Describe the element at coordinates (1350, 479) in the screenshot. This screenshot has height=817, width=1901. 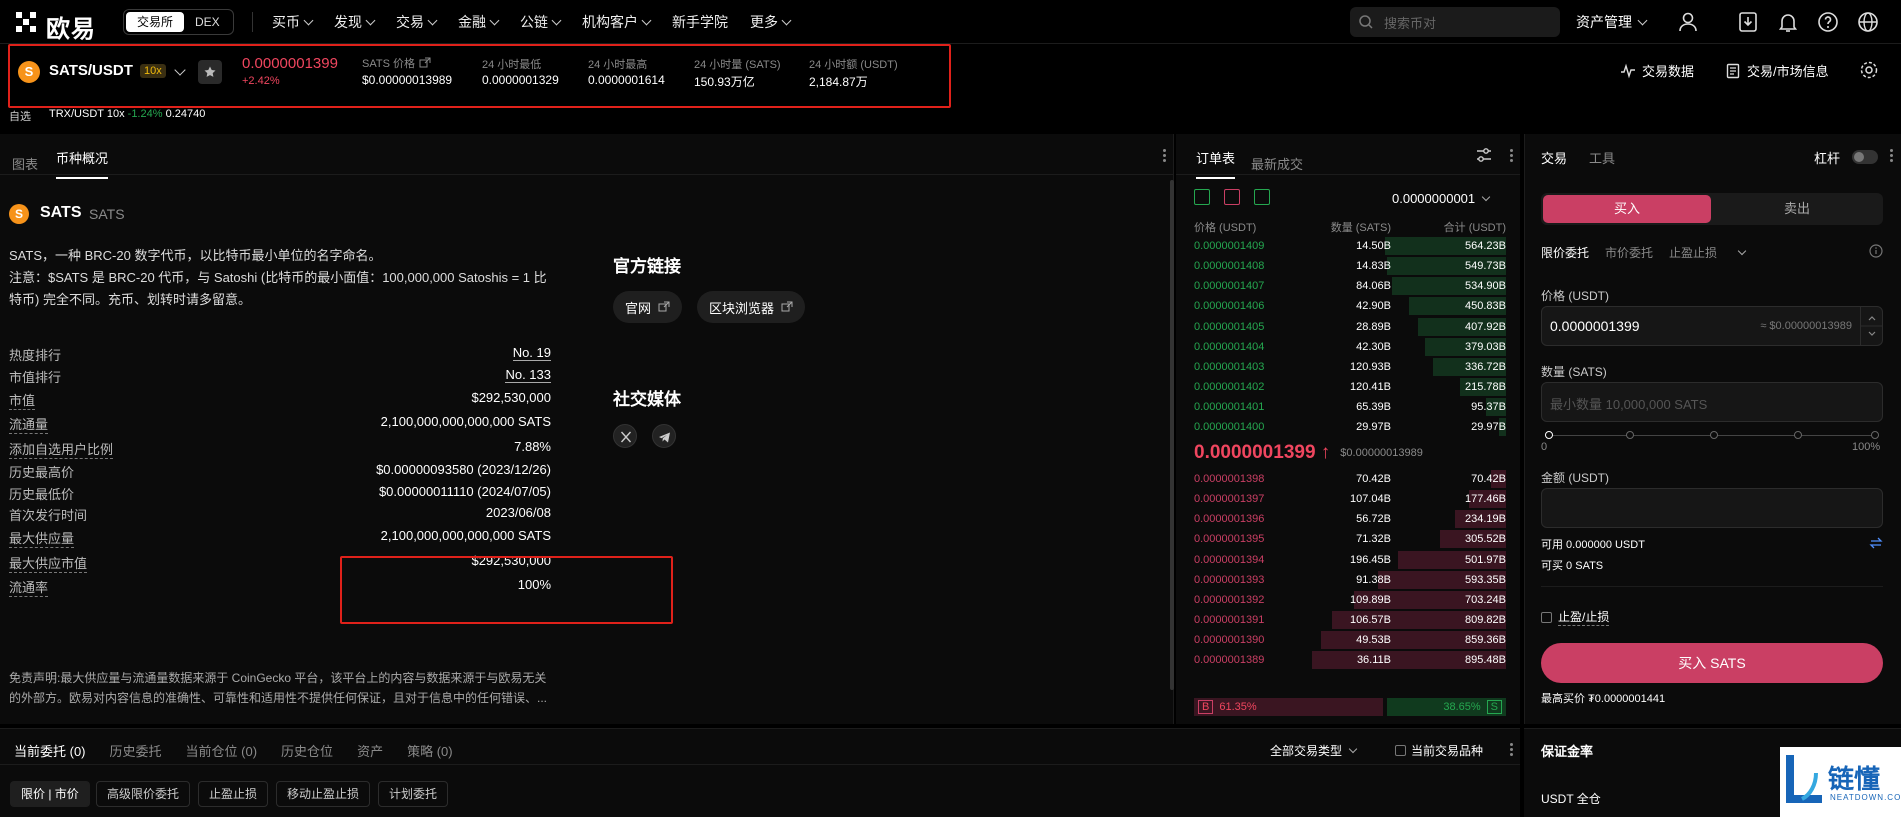
I see `bid-row: 0.0000001398 70.42B 70.42B` at that location.